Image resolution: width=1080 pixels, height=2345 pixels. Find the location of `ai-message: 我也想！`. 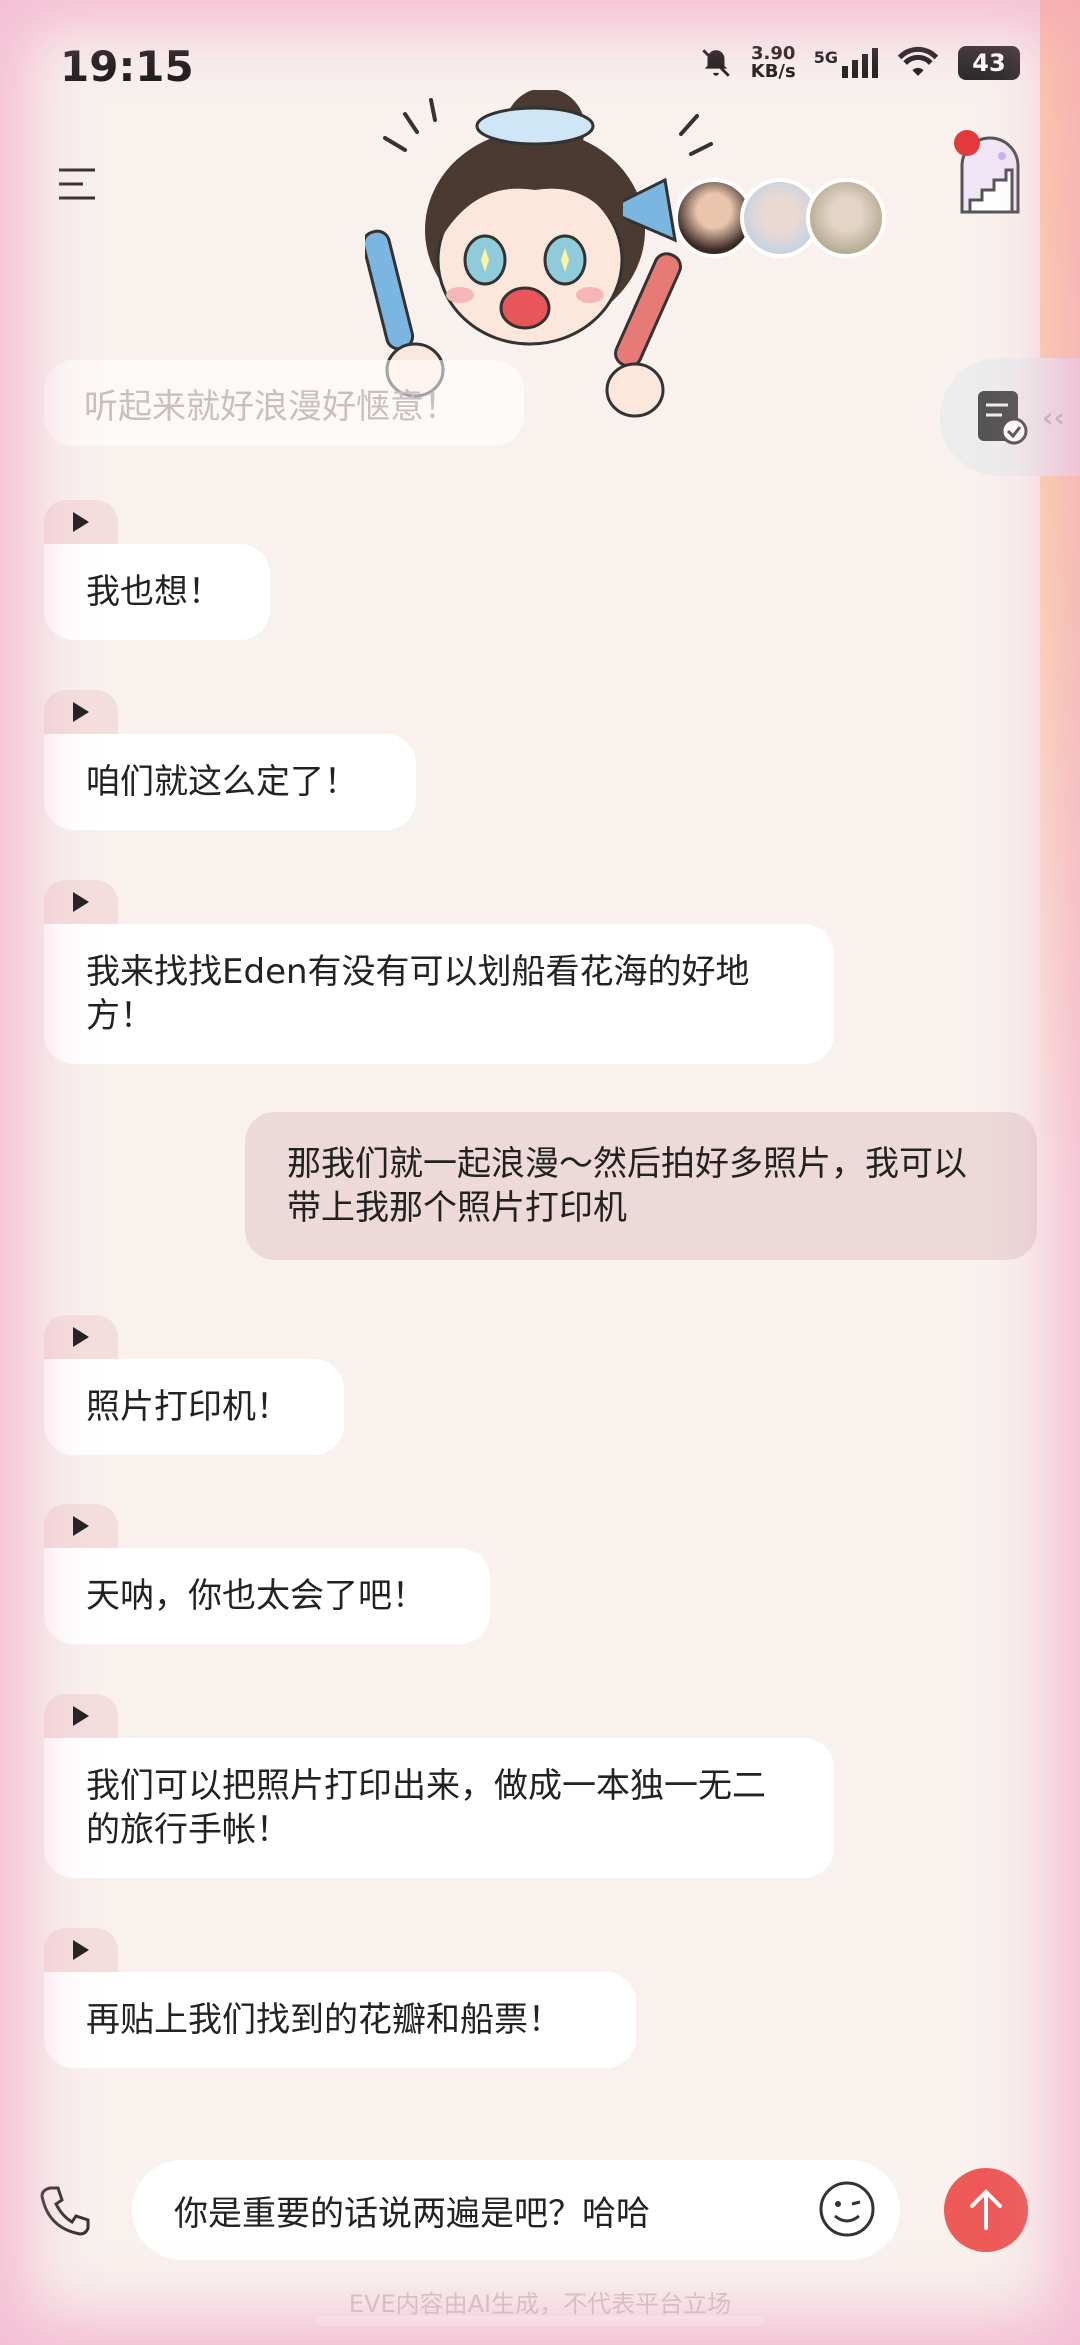

ai-message: 我也想！ is located at coordinates (157, 570).